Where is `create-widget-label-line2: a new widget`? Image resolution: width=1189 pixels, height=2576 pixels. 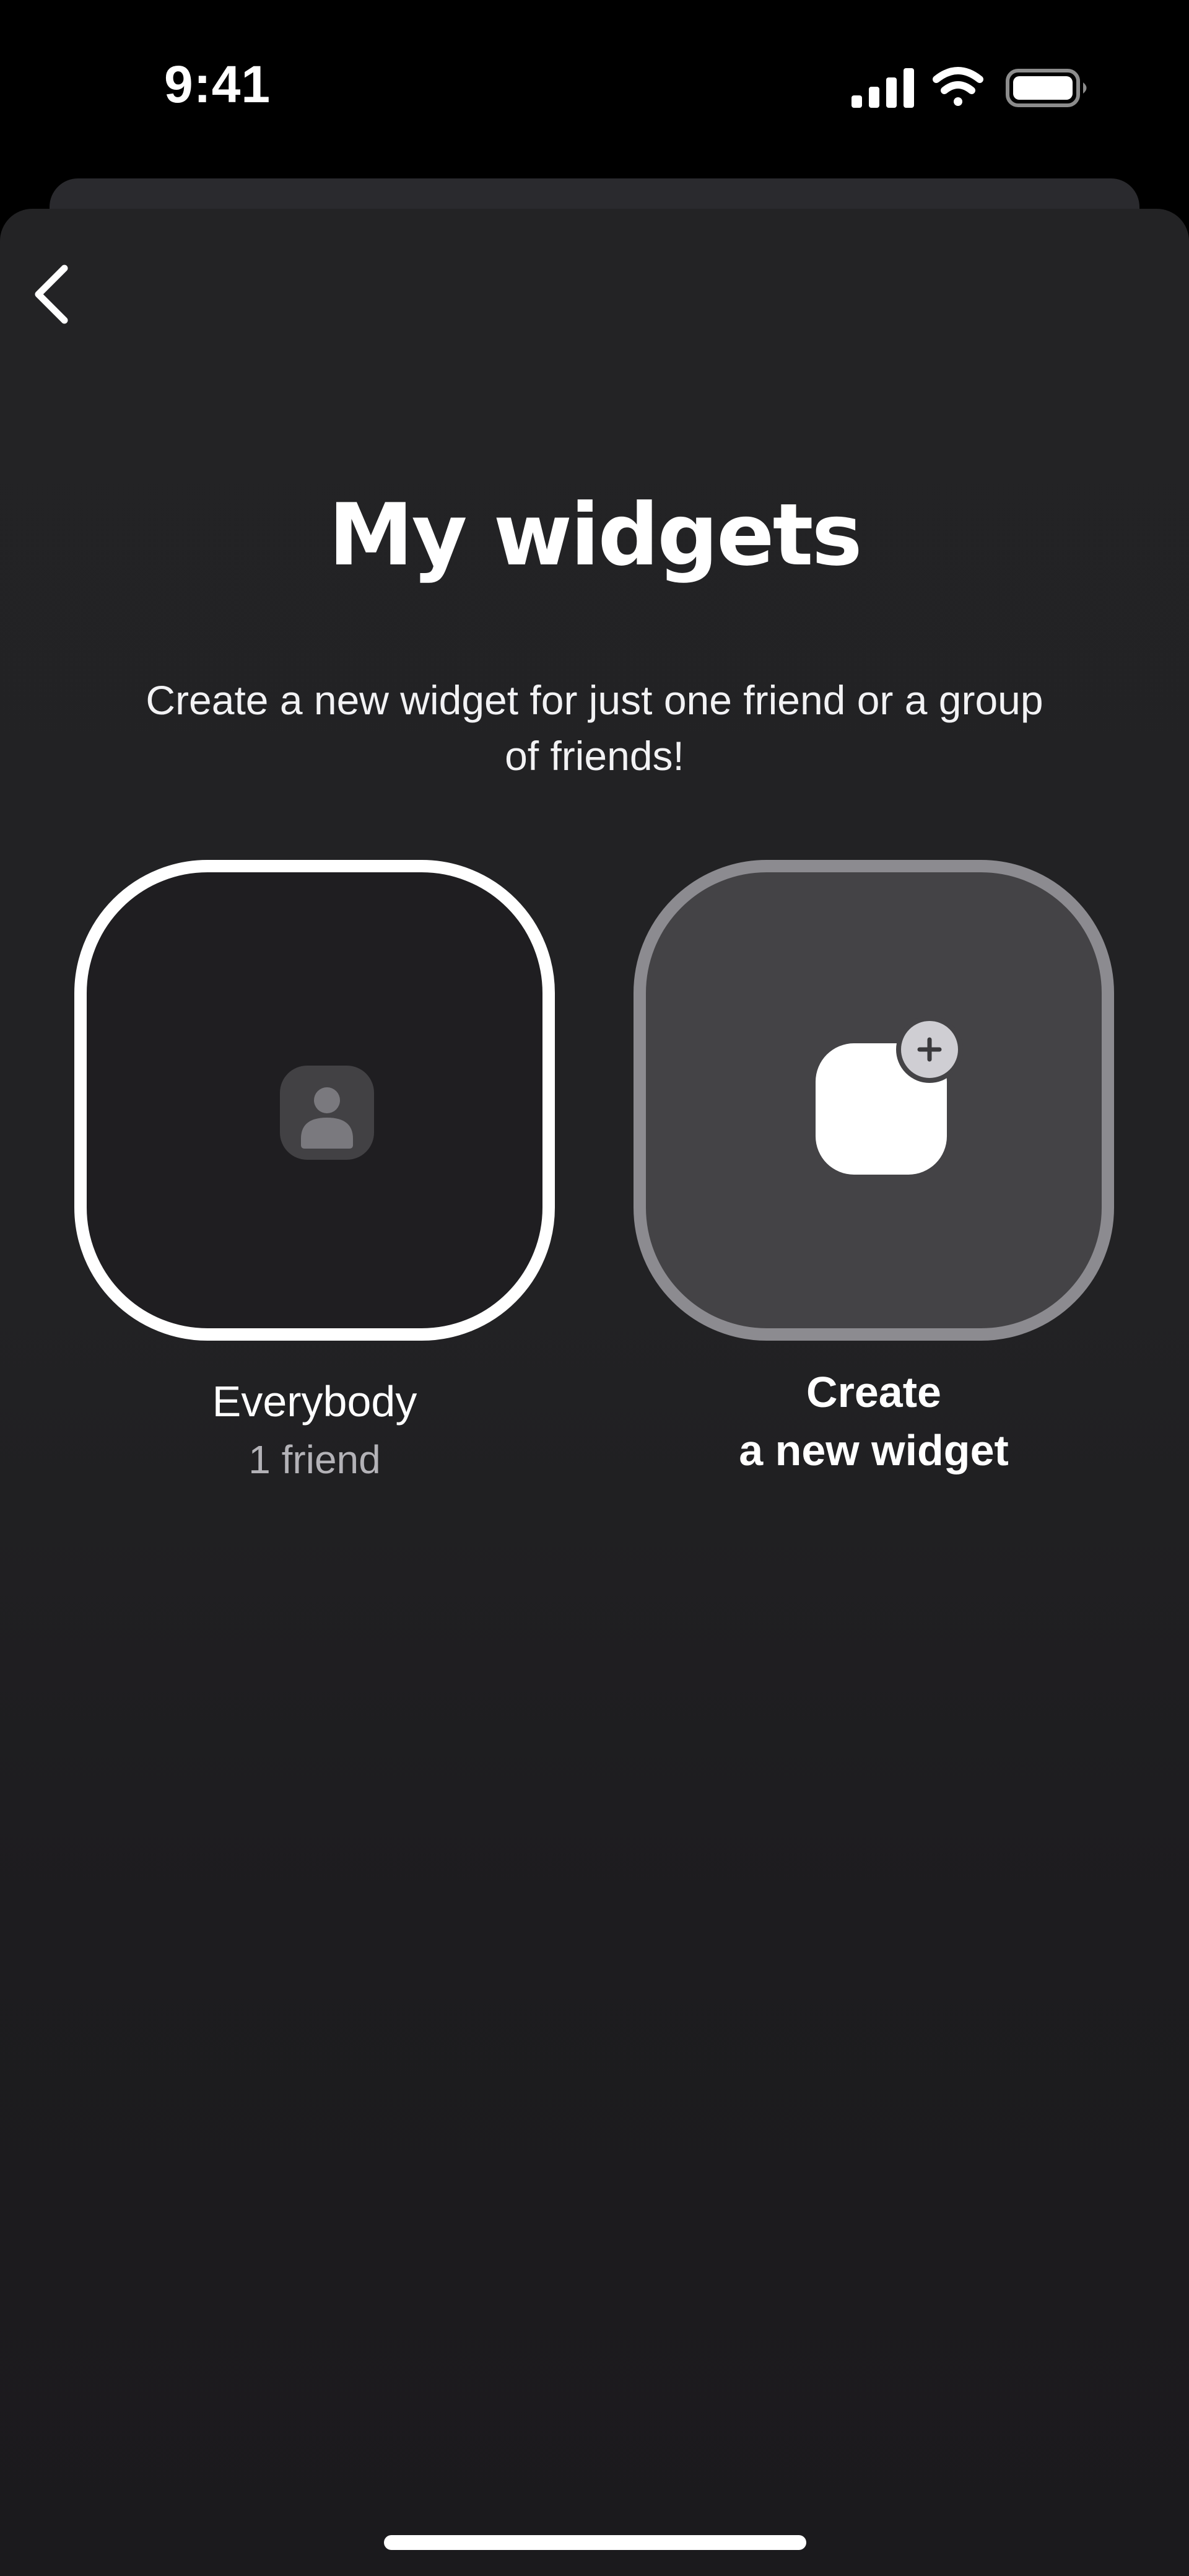
create-widget-label-line2: a new widget is located at coordinates (874, 1450).